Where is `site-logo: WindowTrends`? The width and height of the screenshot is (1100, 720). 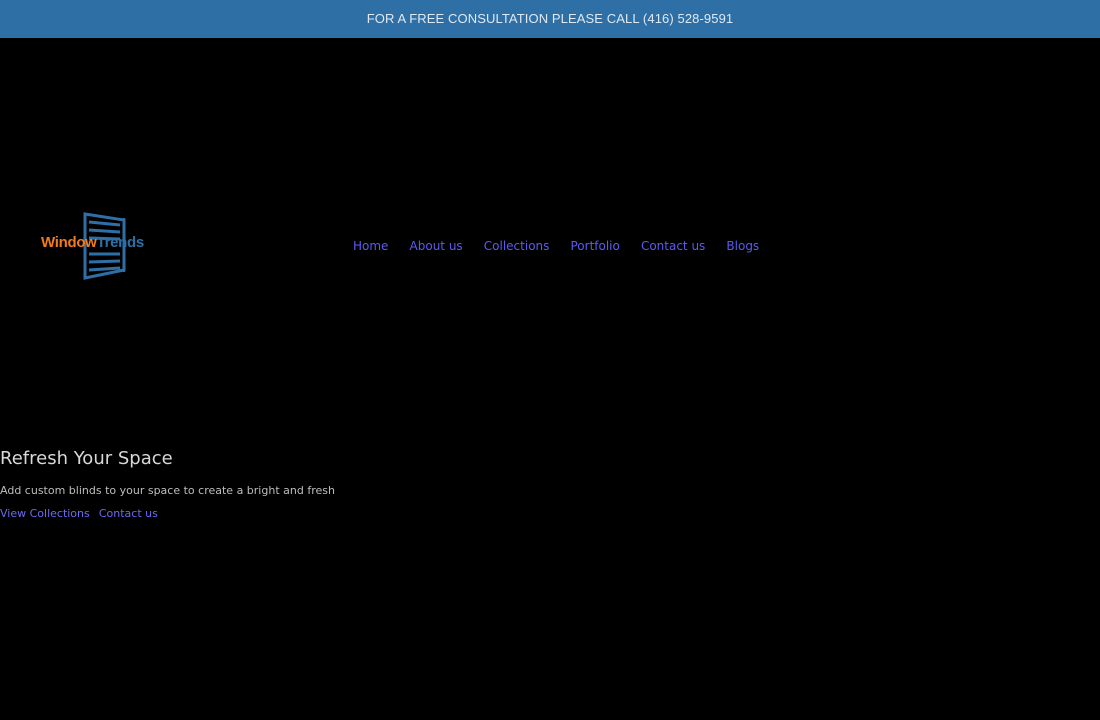 site-logo: WindowTrends is located at coordinates (105, 244).